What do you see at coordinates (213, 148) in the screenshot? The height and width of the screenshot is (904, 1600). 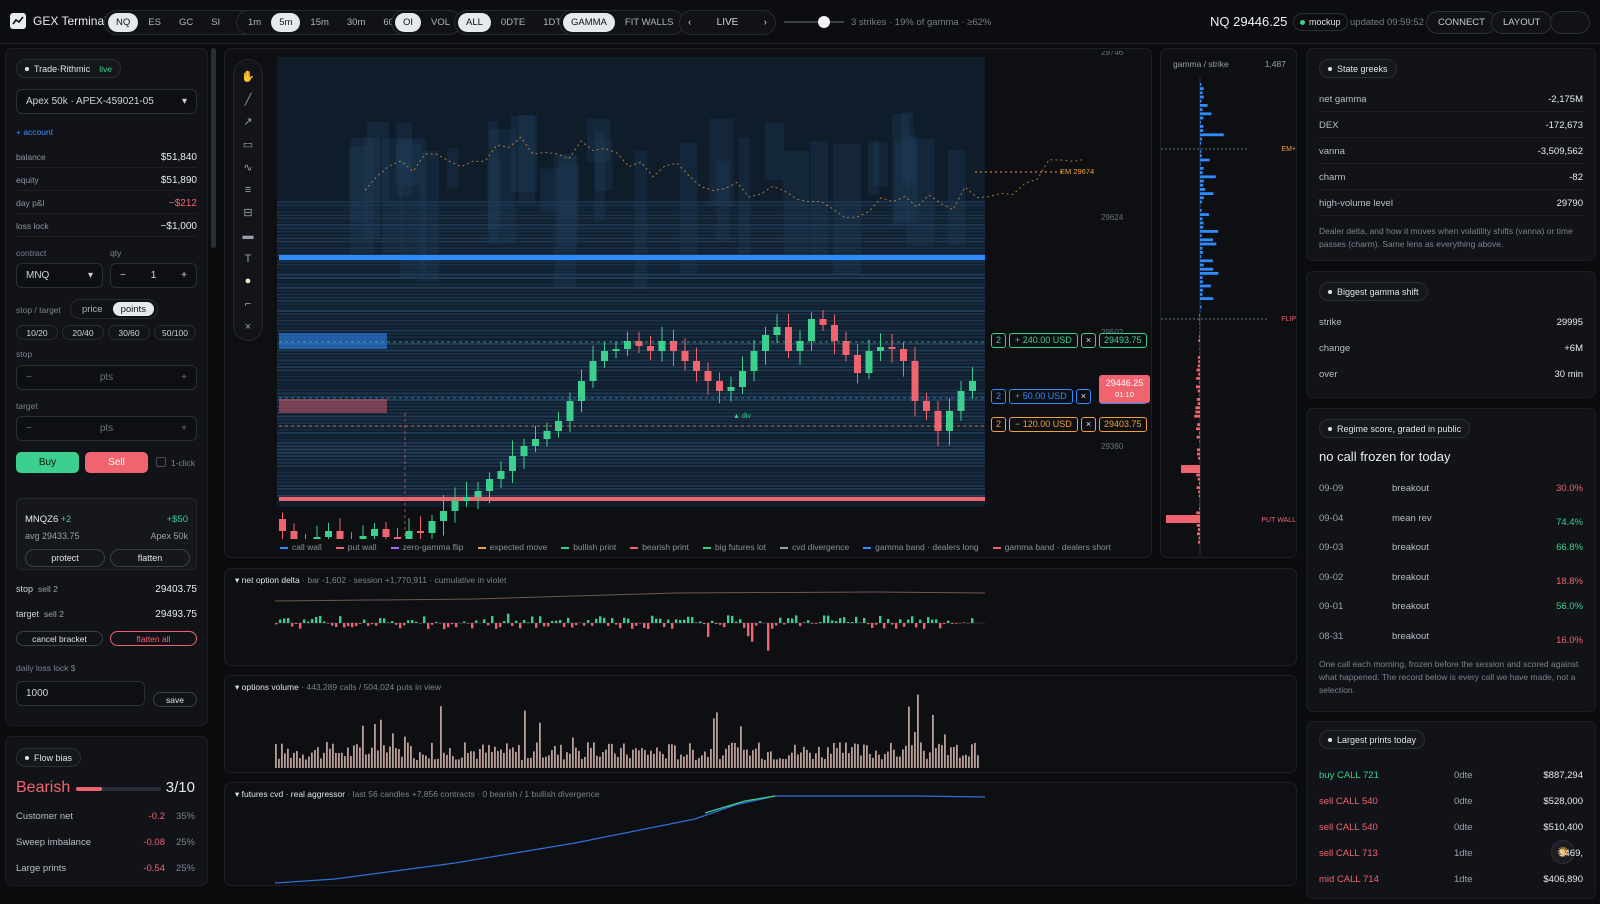 I see `left-scrollbar` at bounding box center [213, 148].